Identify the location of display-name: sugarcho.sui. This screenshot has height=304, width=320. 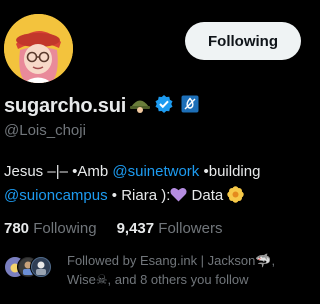
(65, 106).